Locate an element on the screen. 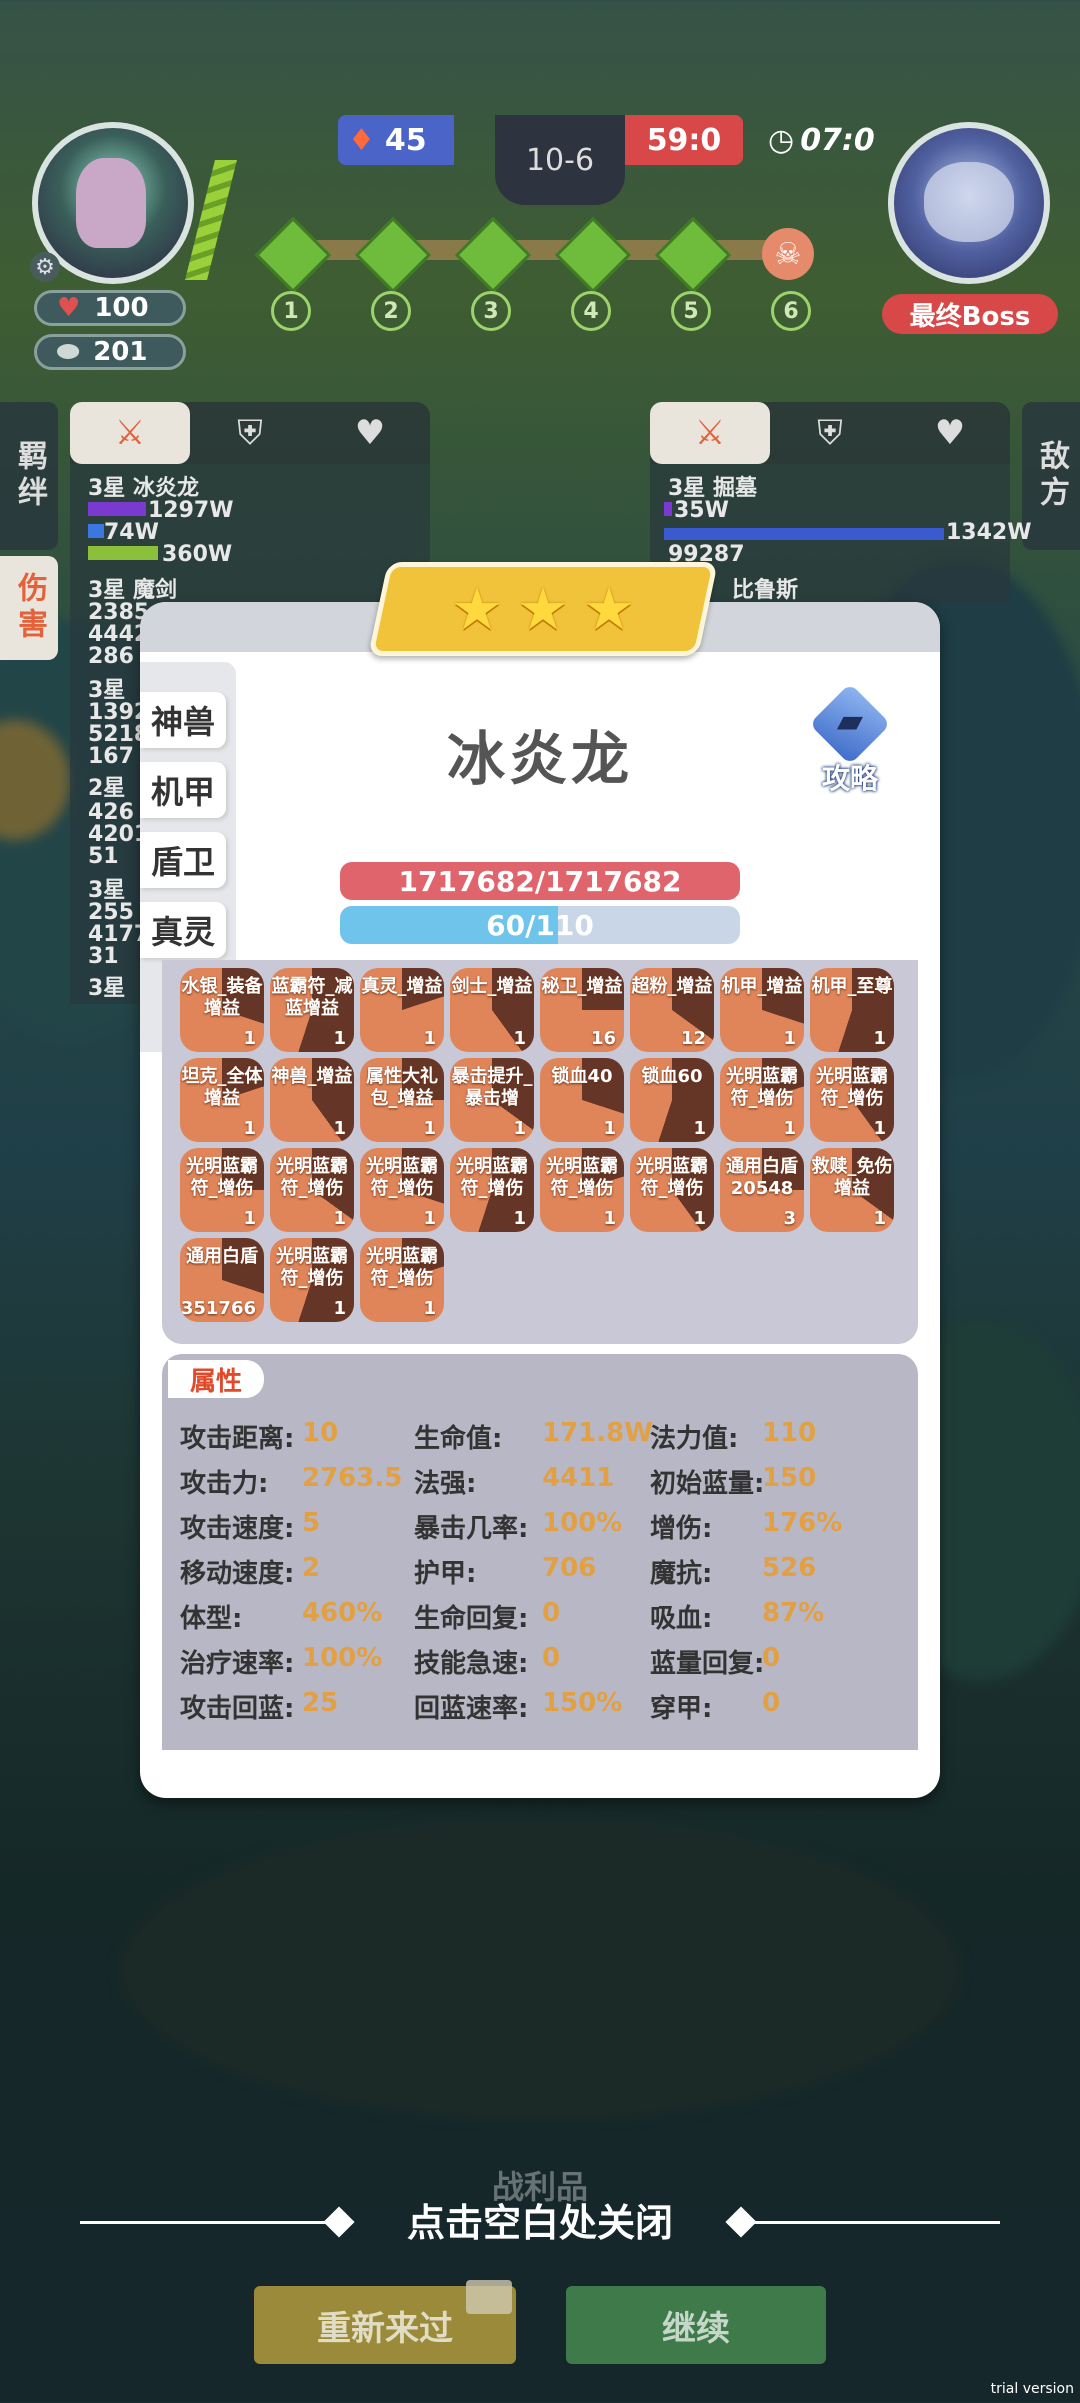  buff-item: 蓝霸符_减蓝增益 1 is located at coordinates (312, 1010).